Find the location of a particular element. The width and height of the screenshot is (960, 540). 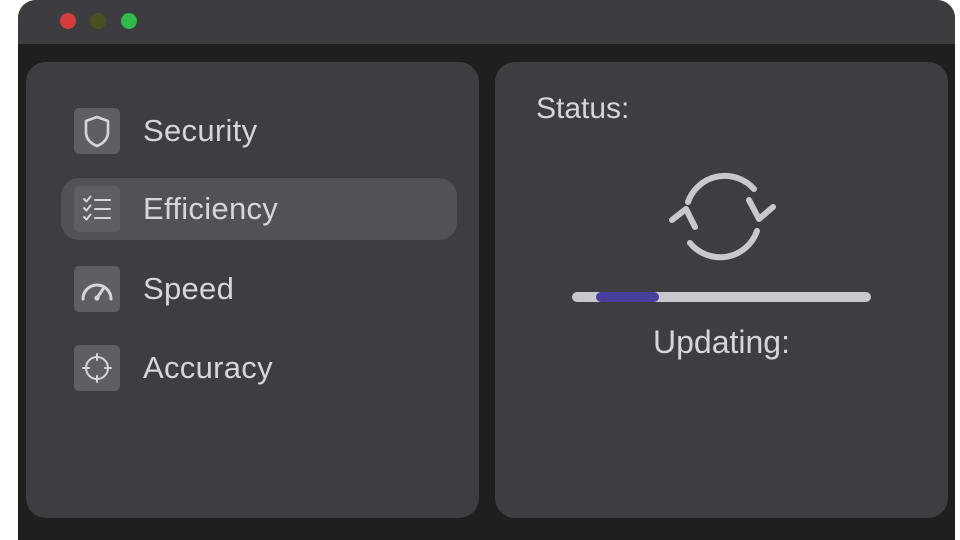

checklist-icon is located at coordinates (97, 209).